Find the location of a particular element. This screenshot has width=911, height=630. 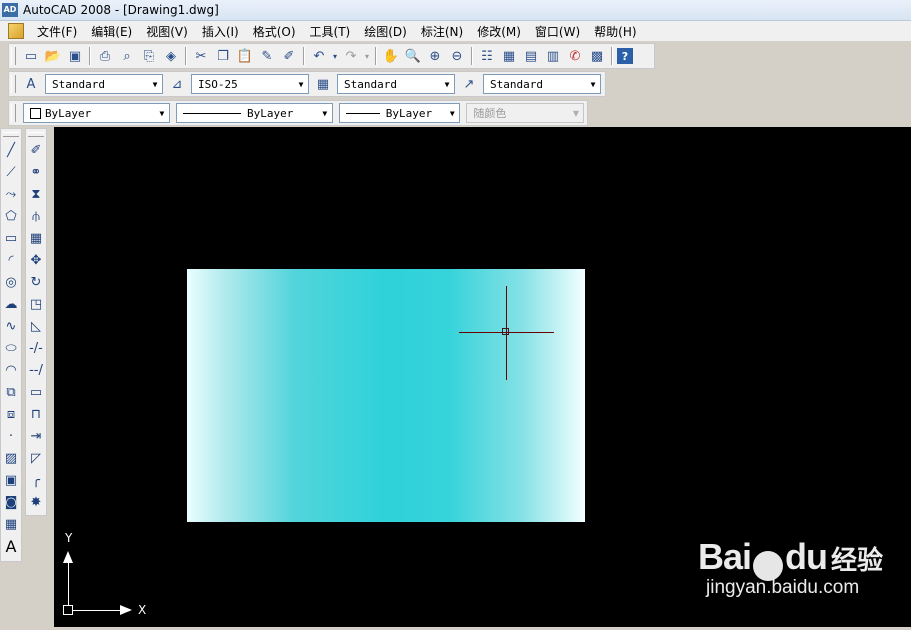

plot-preview-icon: ⌕ is located at coordinates (127, 56).